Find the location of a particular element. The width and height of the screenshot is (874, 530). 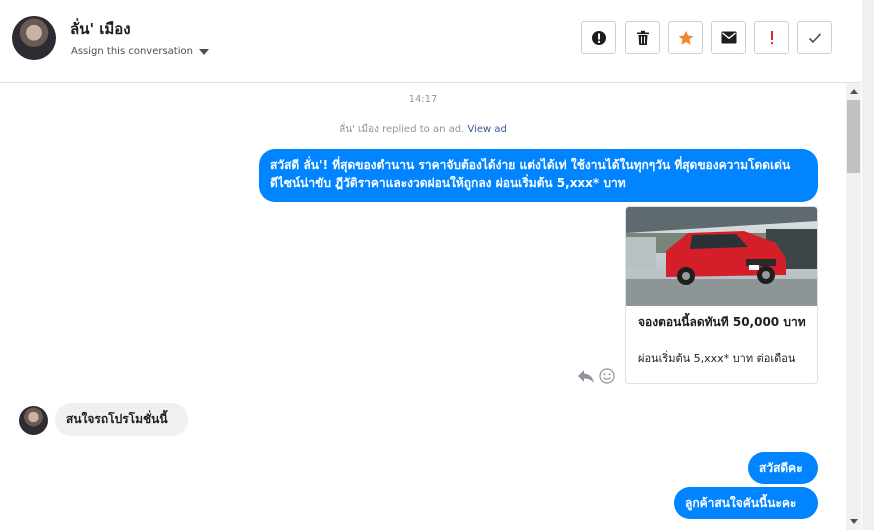

mark-unread-button is located at coordinates (728, 37).